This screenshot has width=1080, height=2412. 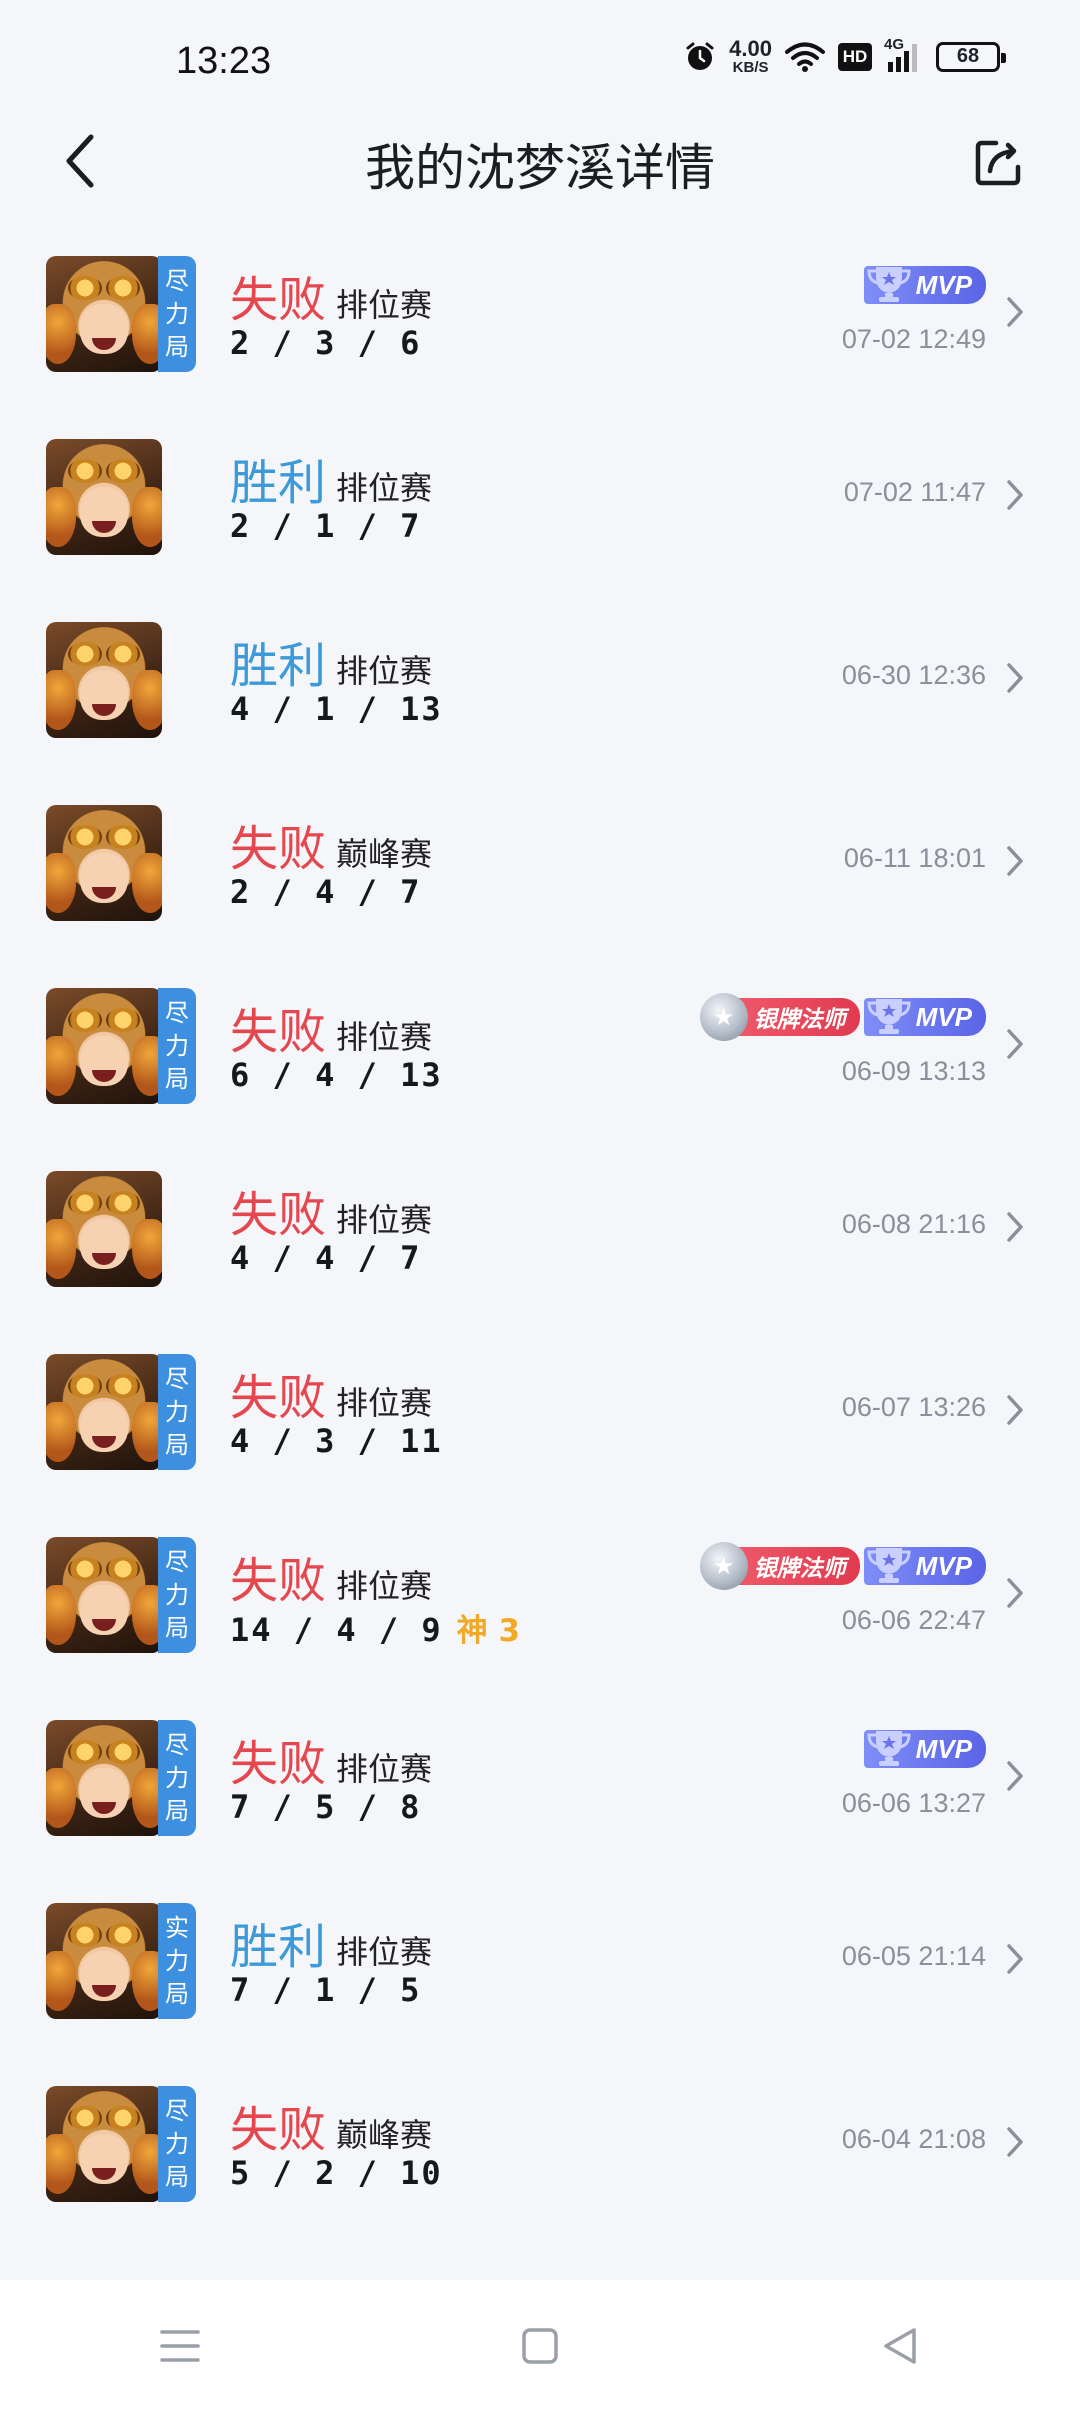 I want to click on kda-line: 14 / 4 / 9 神 3, so click(x=375, y=1627).